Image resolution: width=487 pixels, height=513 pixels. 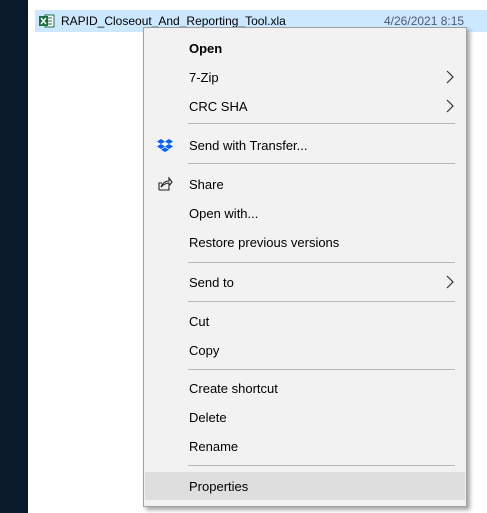 What do you see at coordinates (165, 184) in the screenshot?
I see `share-icon` at bounding box center [165, 184].